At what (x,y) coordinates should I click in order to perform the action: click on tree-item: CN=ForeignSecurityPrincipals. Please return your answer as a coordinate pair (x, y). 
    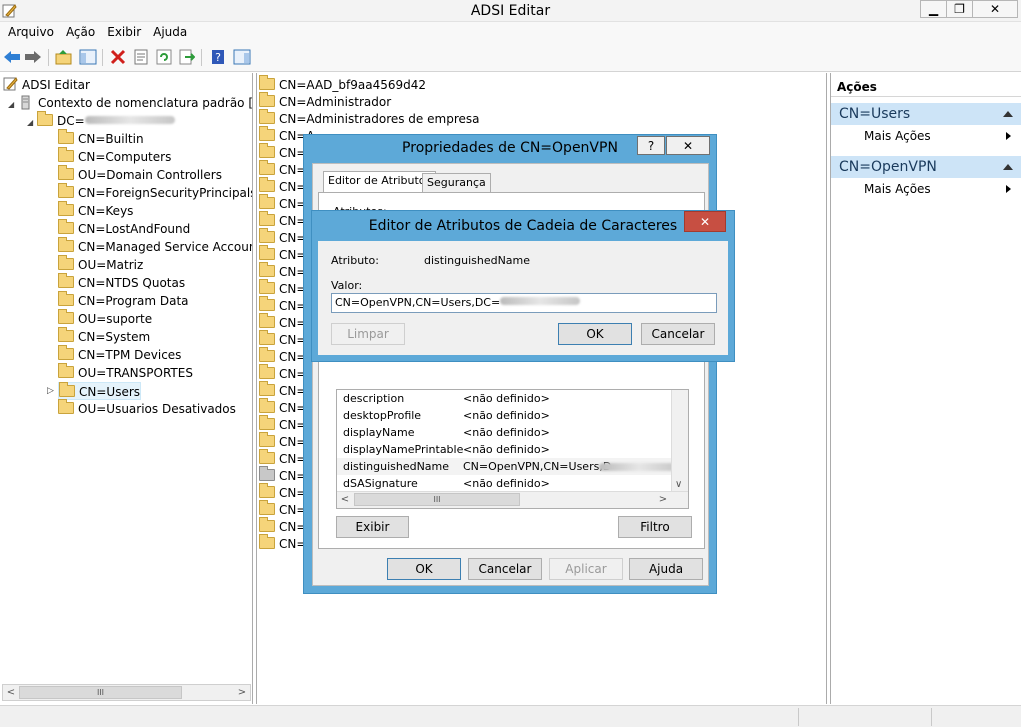
    Looking at the image, I should click on (155, 192).